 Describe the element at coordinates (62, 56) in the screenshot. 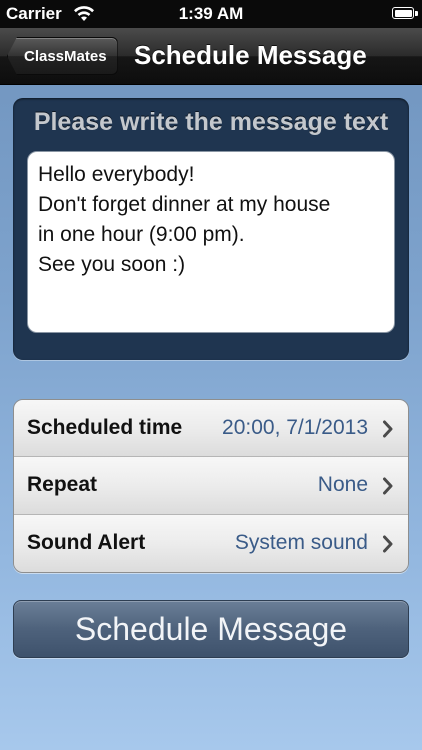

I see `back-button: ClassMates` at that location.